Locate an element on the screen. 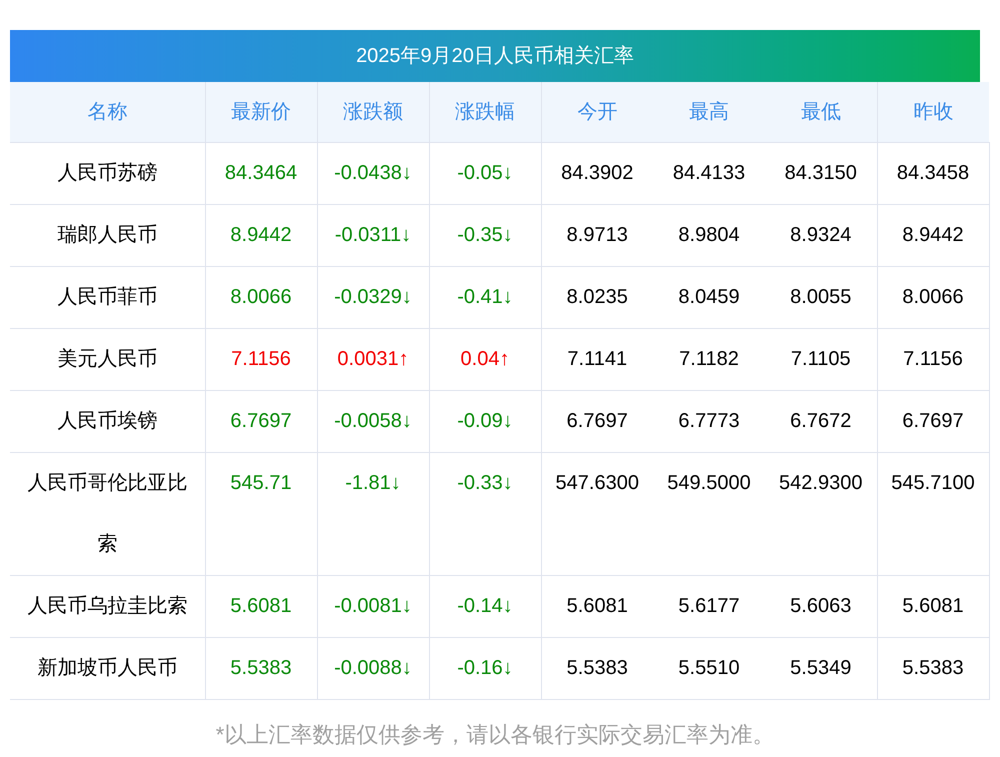 This screenshot has height=757, width=1000. rate-cell: 5.6063 is located at coordinates (821, 606).